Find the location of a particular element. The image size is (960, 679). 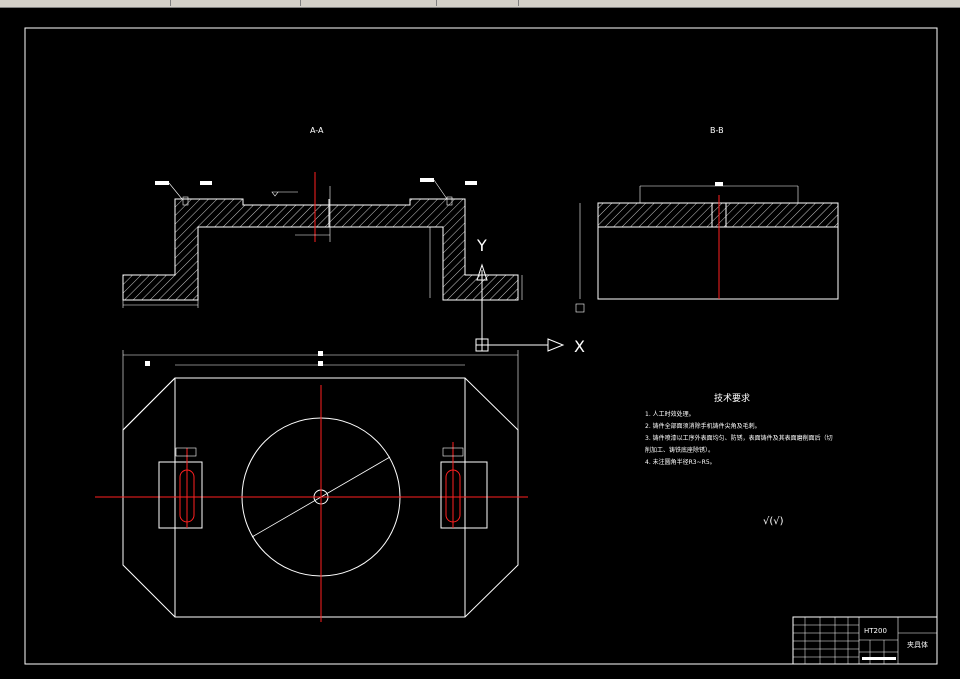

ucs-y-label: Y is located at coordinates (481, 245).